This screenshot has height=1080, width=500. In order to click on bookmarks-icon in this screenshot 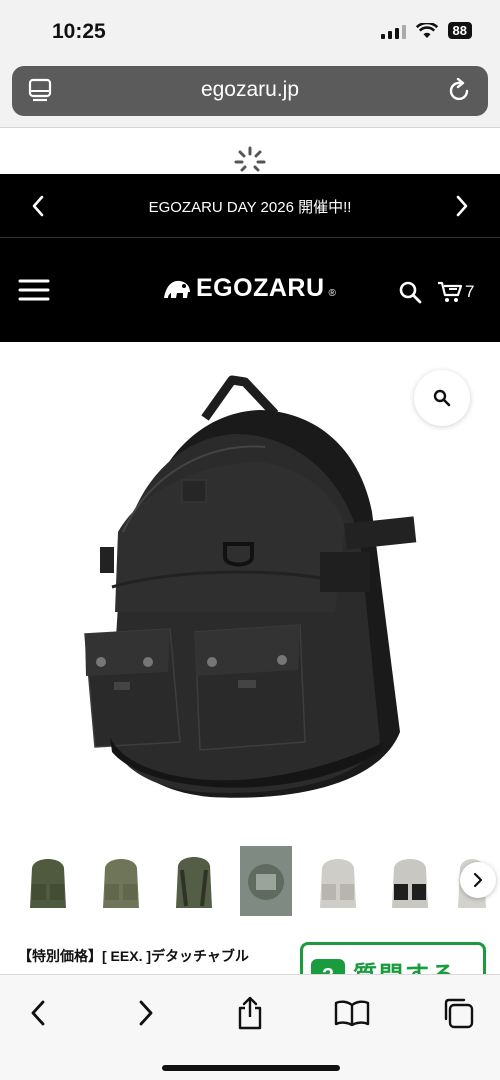, I will do `click(352, 1013)`.